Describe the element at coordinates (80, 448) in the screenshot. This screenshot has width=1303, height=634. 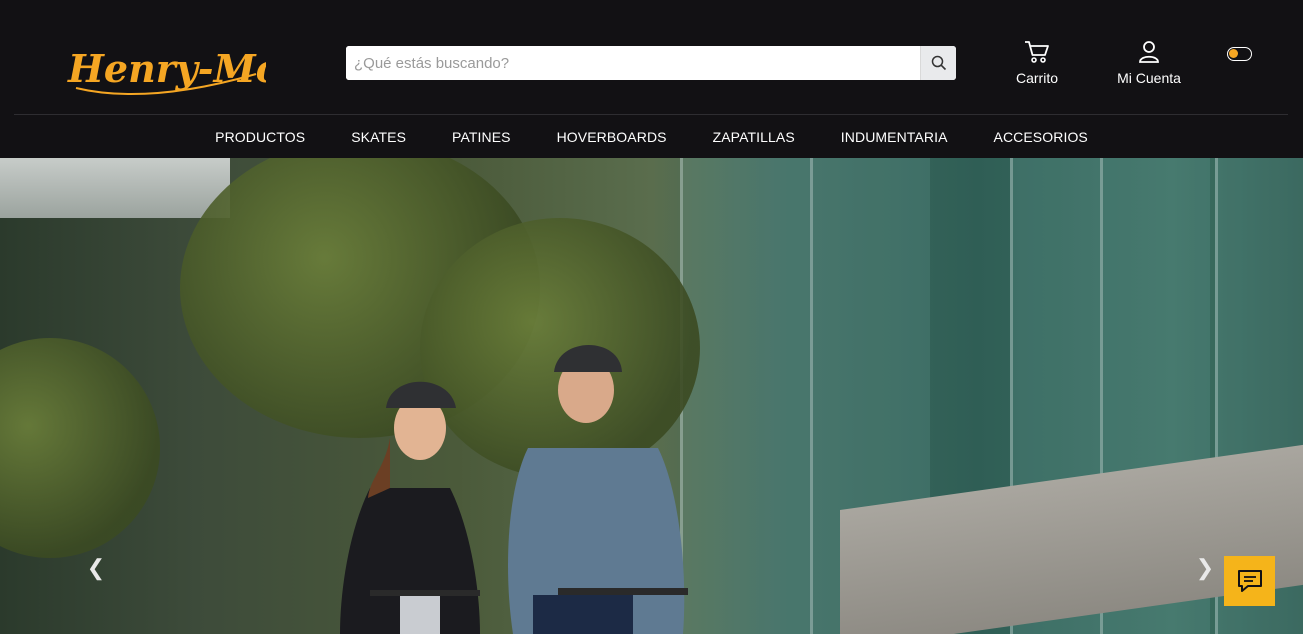
I see `hero-tree` at that location.